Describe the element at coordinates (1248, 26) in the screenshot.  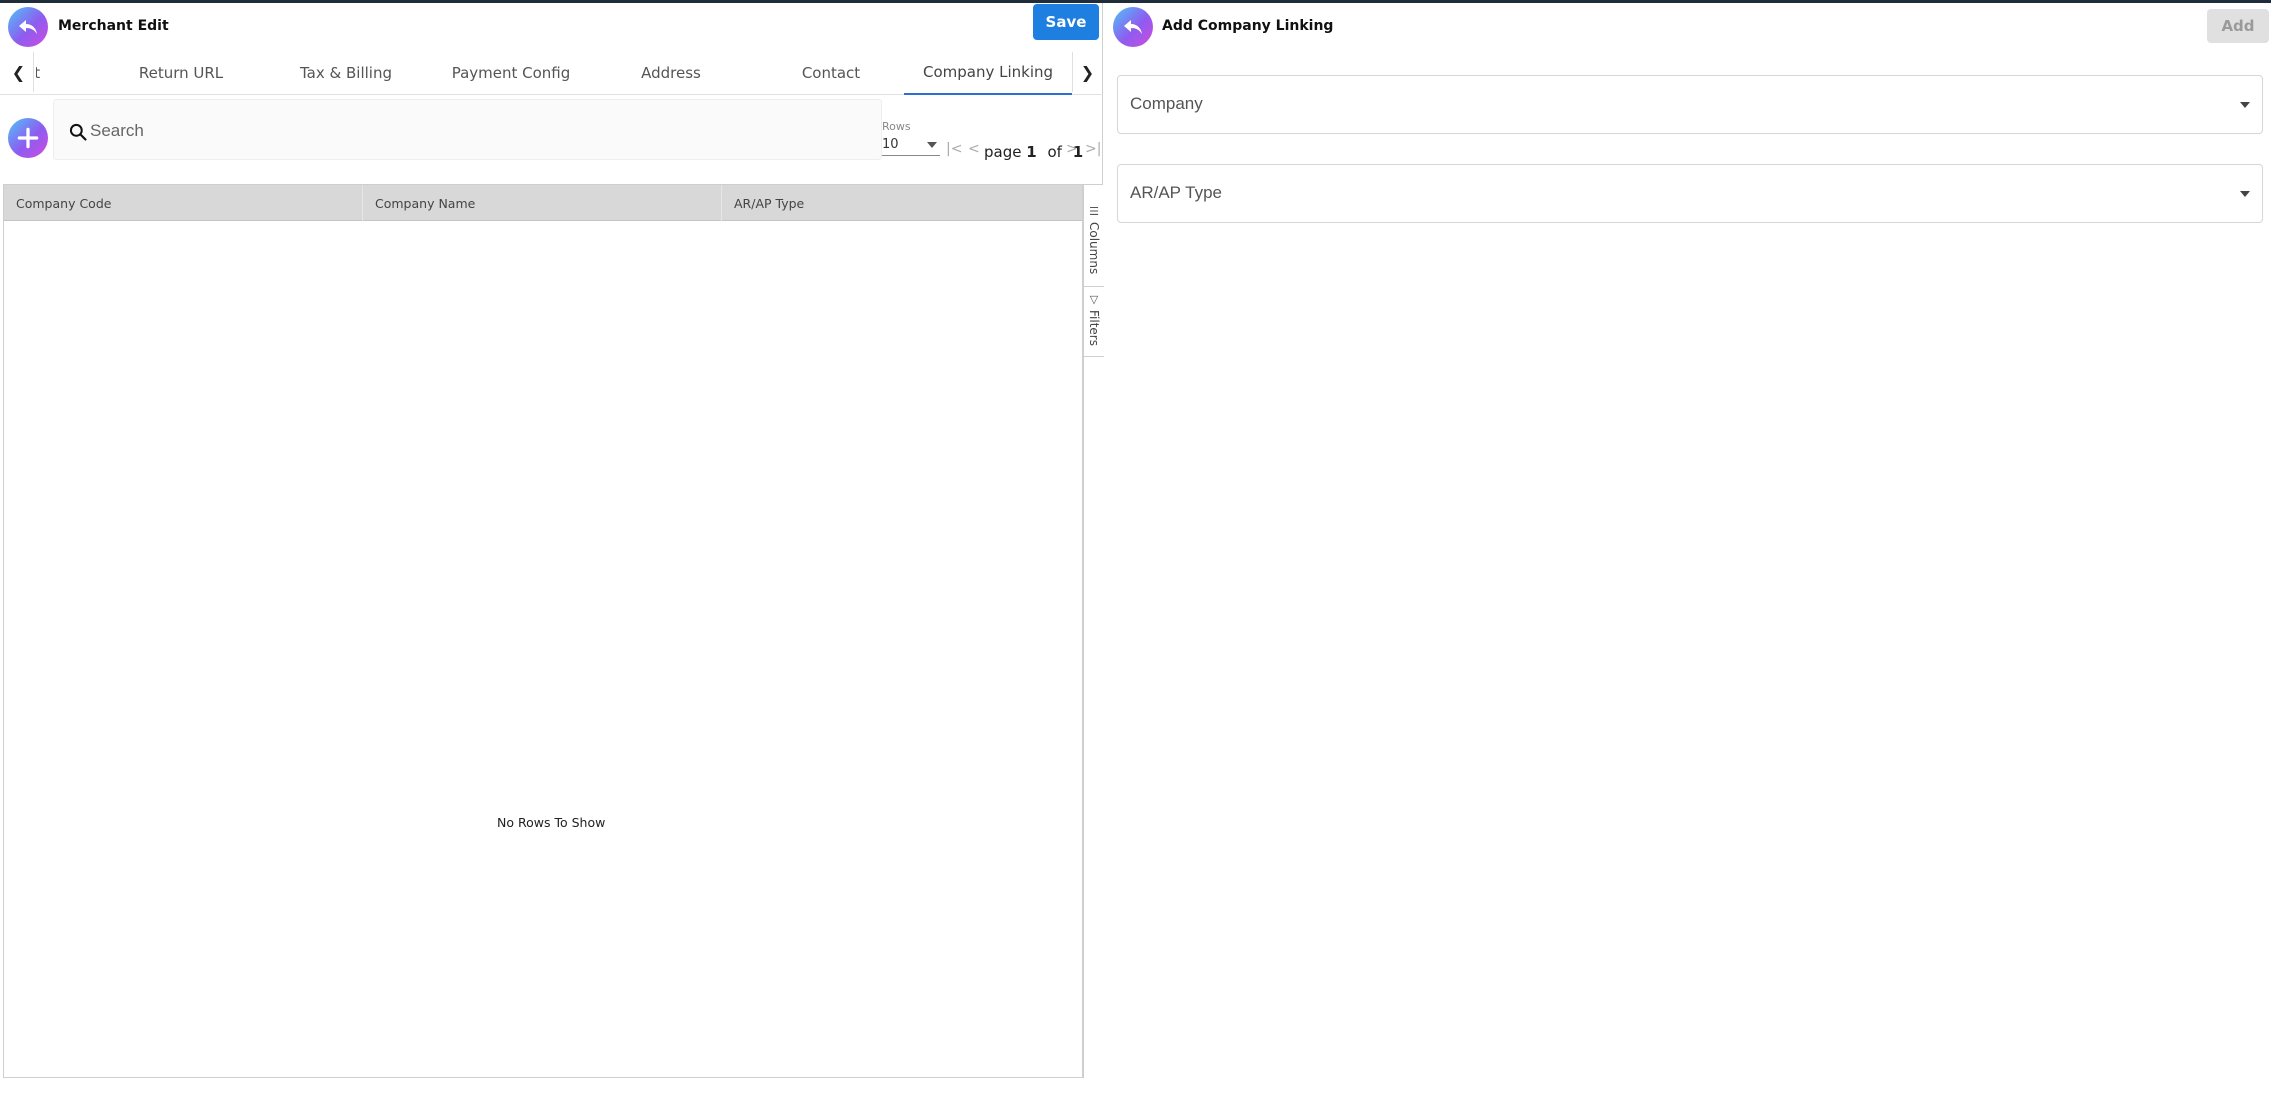
I see `panel-title: Add Company Linking` at that location.